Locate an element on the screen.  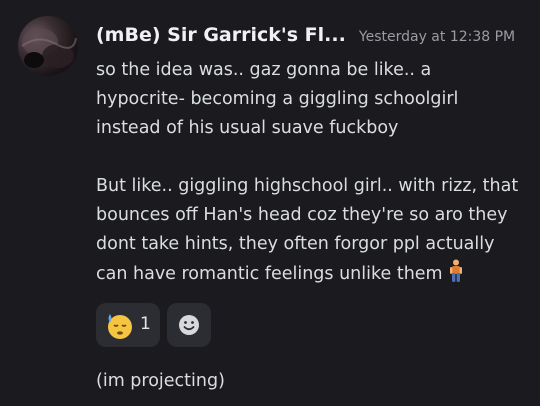
message-line: so the idea was.. gaz gonna be like.. a is located at coordinates (264, 70).